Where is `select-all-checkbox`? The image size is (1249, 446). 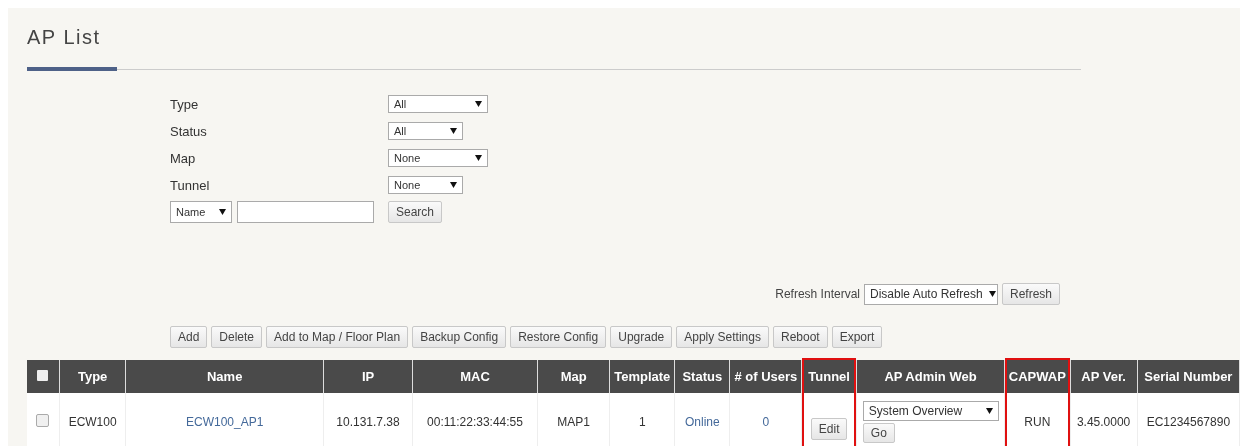
select-all-checkbox is located at coordinates (43, 375).